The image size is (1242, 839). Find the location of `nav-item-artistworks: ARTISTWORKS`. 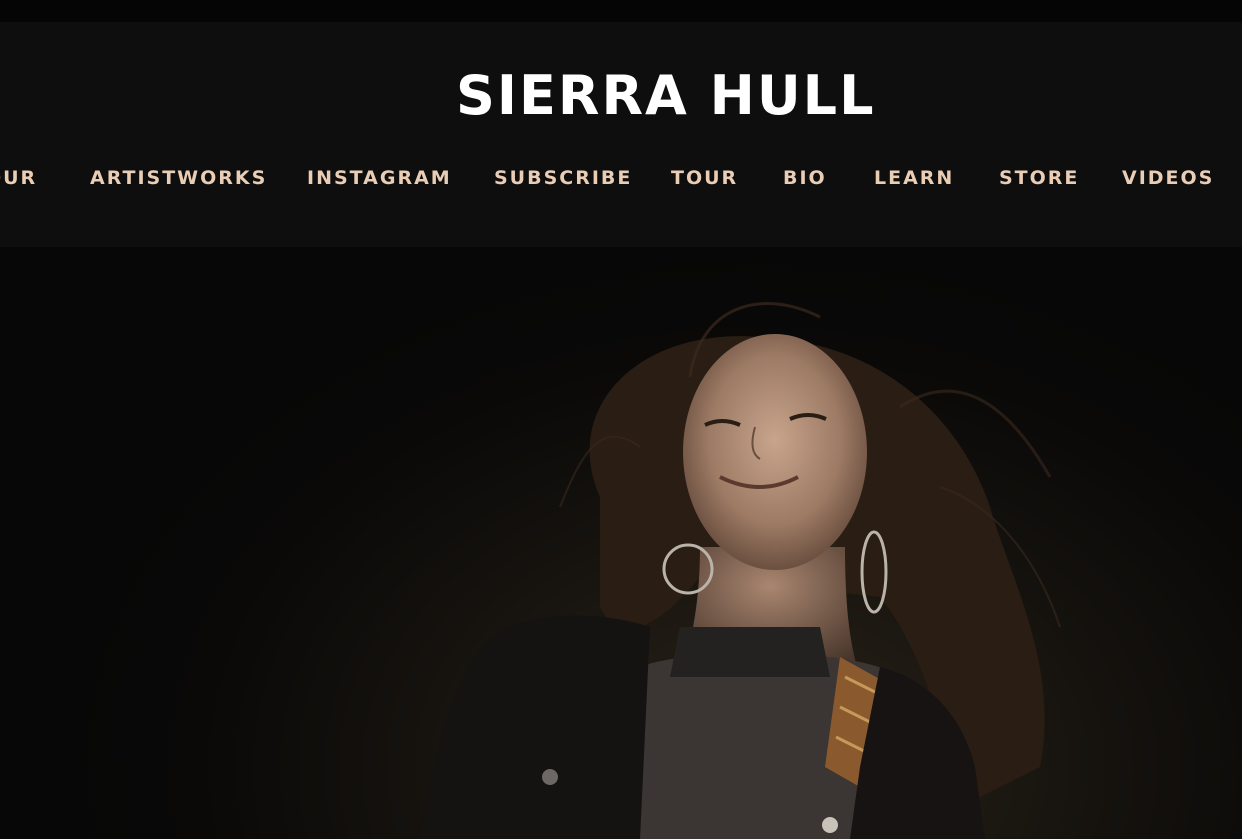

nav-item-artistworks: ARTISTWORKS is located at coordinates (178, 178).